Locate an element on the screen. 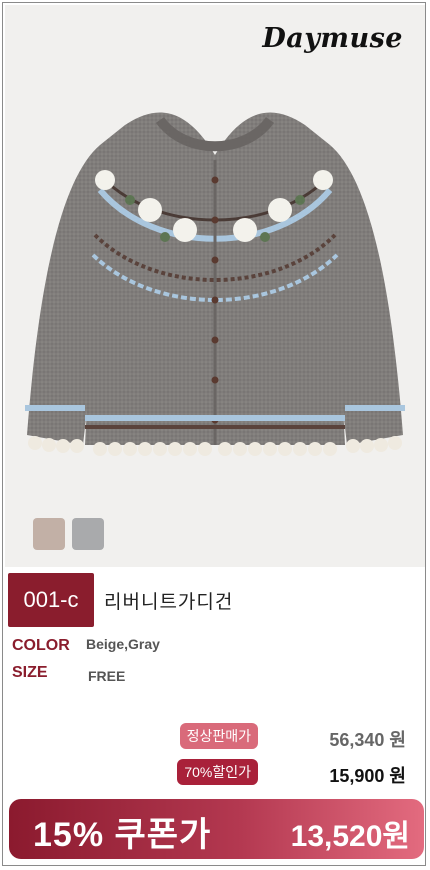 This screenshot has height=870, width=430. discount-price: 15,900 원 is located at coordinates (367, 776).